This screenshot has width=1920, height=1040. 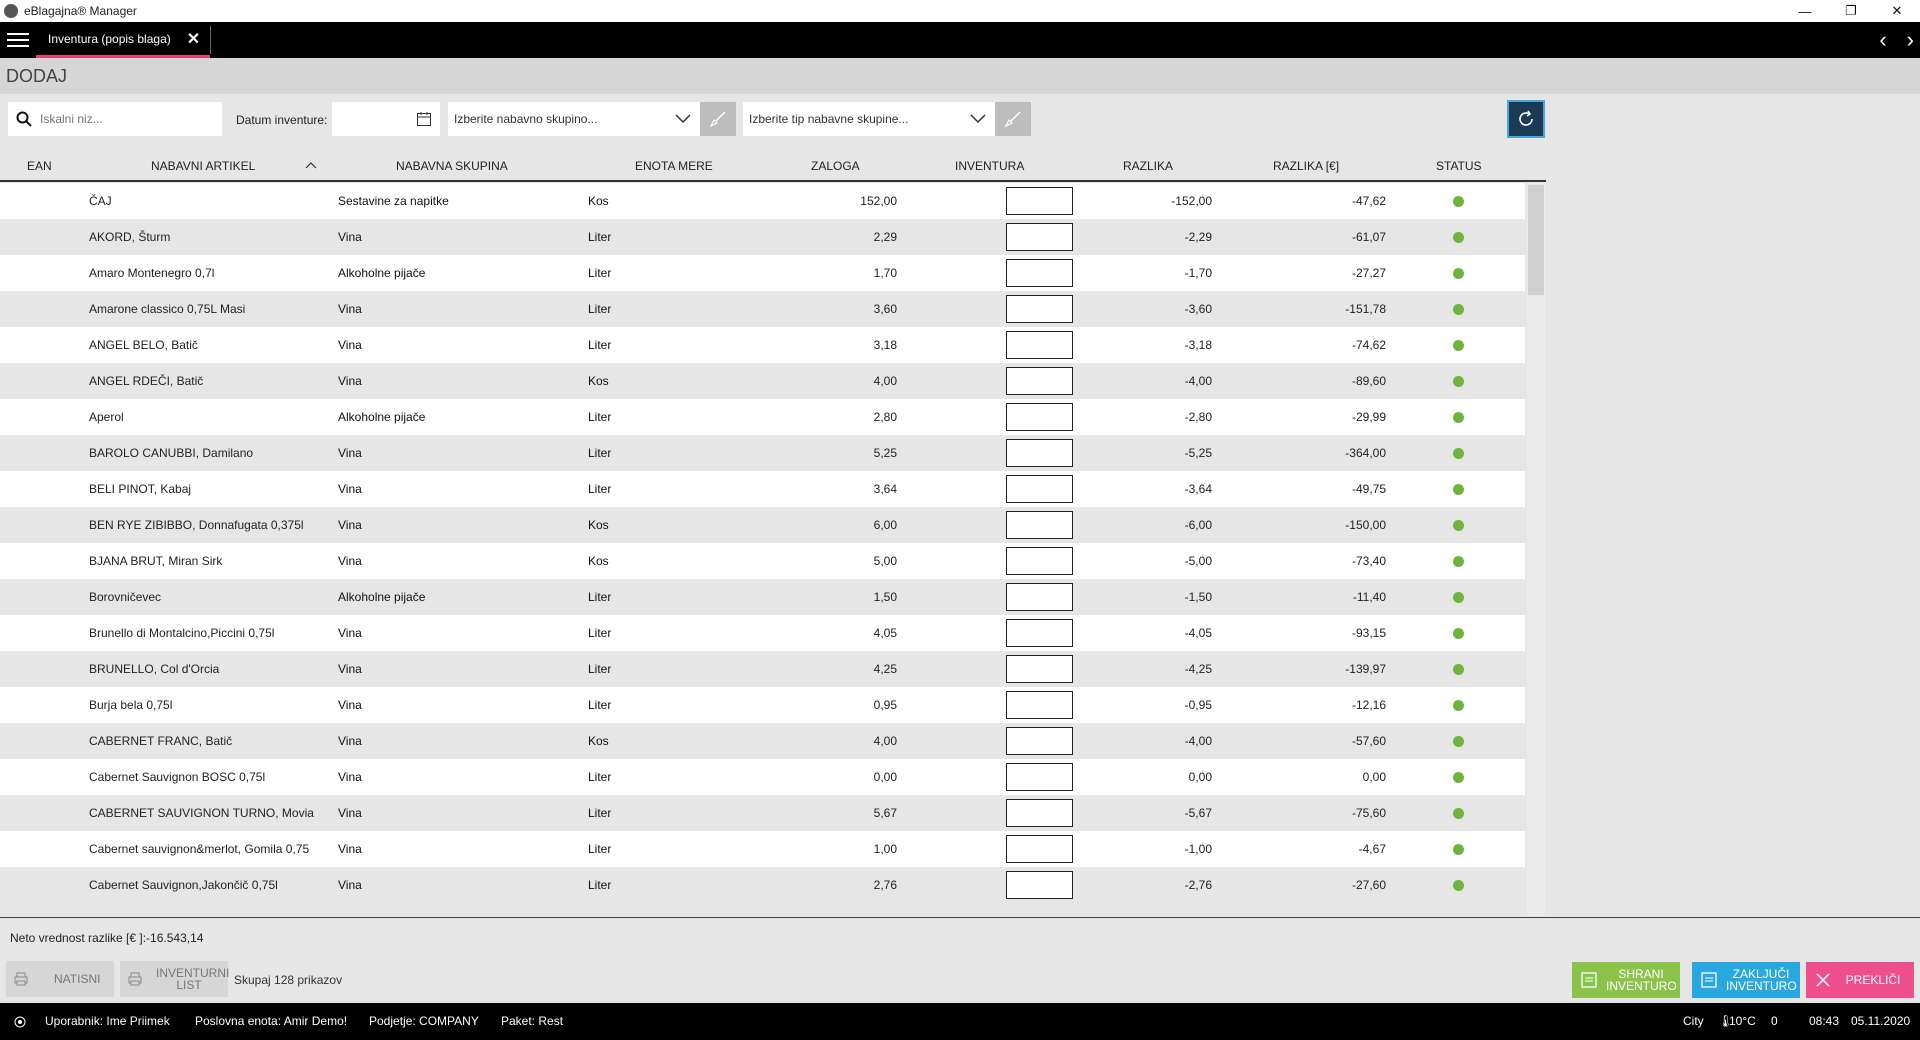 What do you see at coordinates (598, 525) in the screenshot?
I see `cell-enota: Kos` at bounding box center [598, 525].